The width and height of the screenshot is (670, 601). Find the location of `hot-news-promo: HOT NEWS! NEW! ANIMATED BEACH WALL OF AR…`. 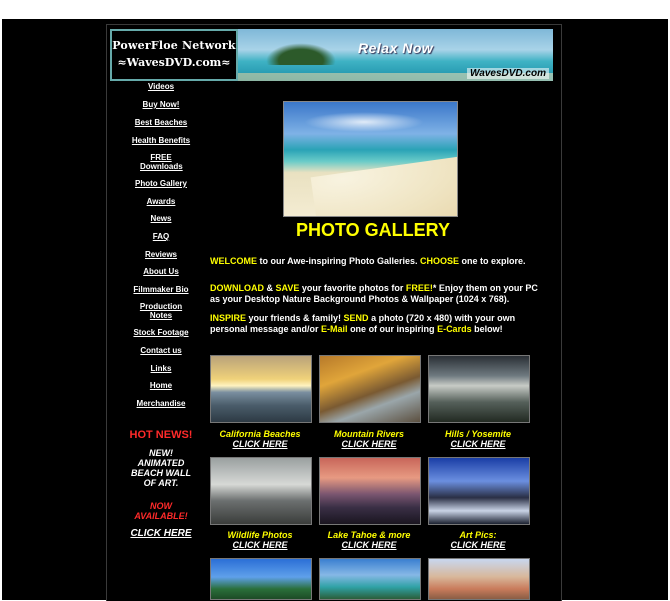

hot-news-promo: HOT NEWS! NEW! ANIMATED BEACH WALL OF AR… is located at coordinates (161, 484).